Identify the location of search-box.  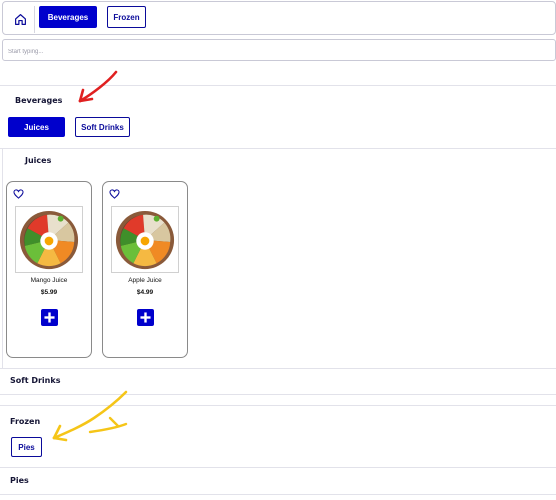
(279, 50).